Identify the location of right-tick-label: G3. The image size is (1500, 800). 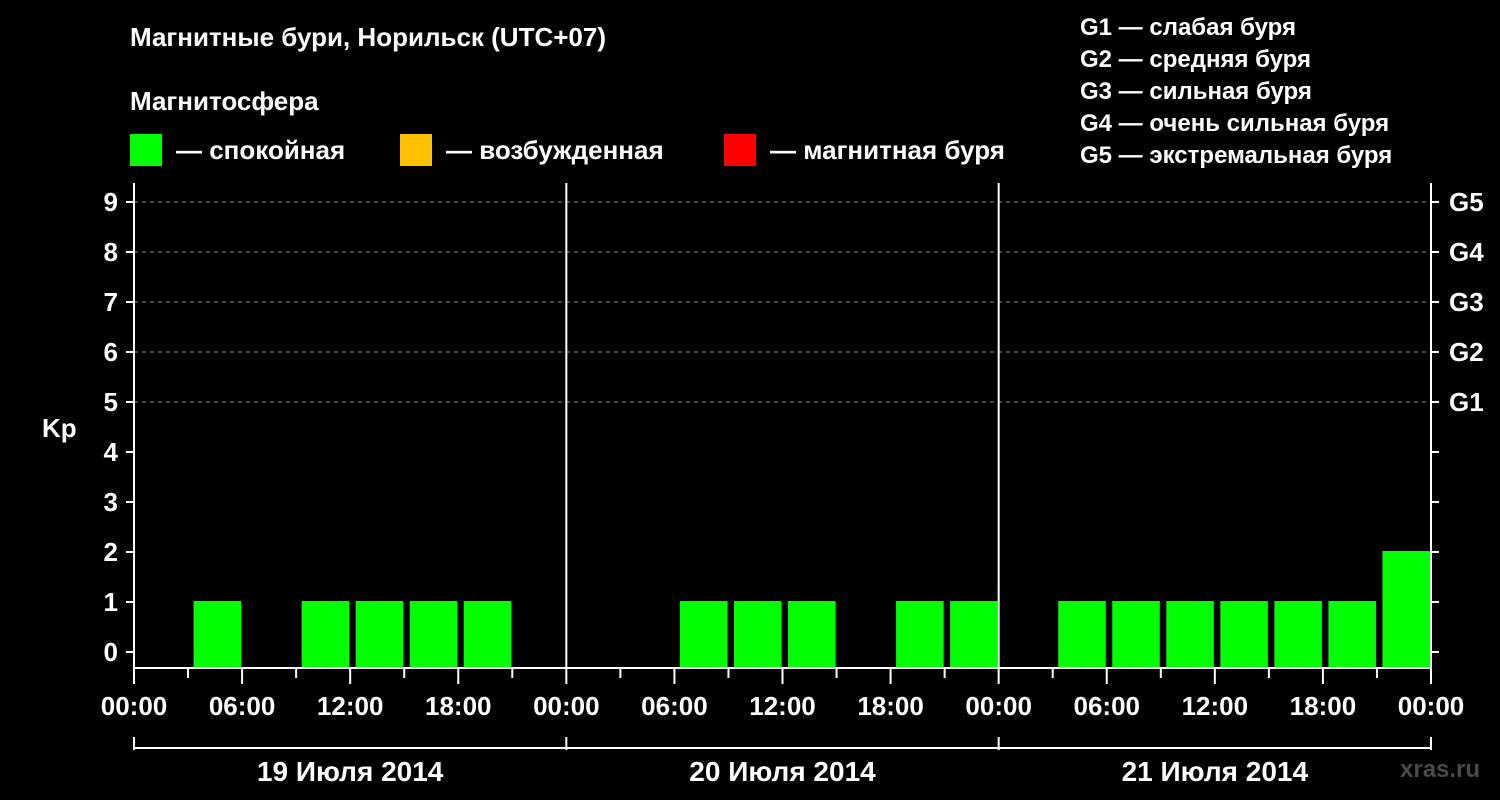
(1466, 302).